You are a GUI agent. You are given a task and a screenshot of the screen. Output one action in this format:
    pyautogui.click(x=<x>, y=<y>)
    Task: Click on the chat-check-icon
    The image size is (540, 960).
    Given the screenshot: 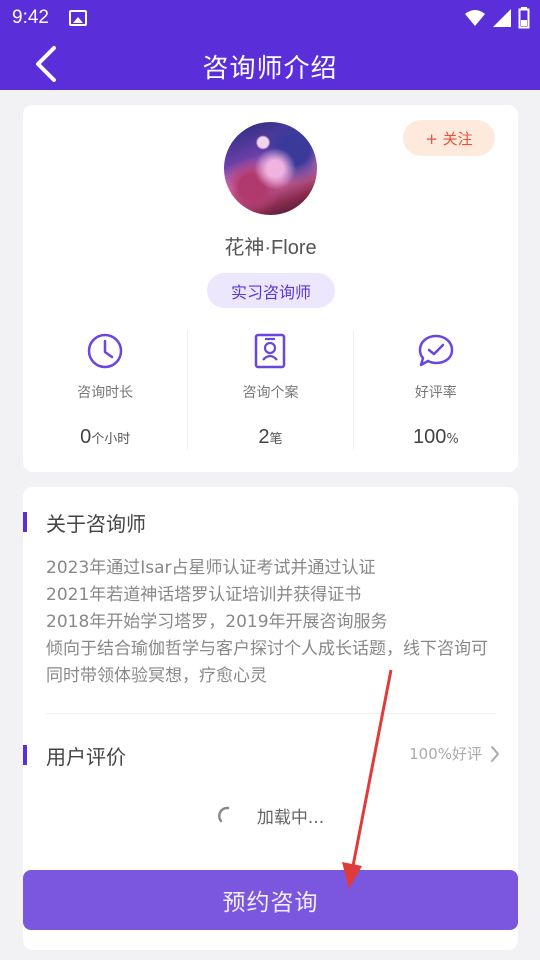 What is the action you would take?
    pyautogui.click(x=436, y=350)
    